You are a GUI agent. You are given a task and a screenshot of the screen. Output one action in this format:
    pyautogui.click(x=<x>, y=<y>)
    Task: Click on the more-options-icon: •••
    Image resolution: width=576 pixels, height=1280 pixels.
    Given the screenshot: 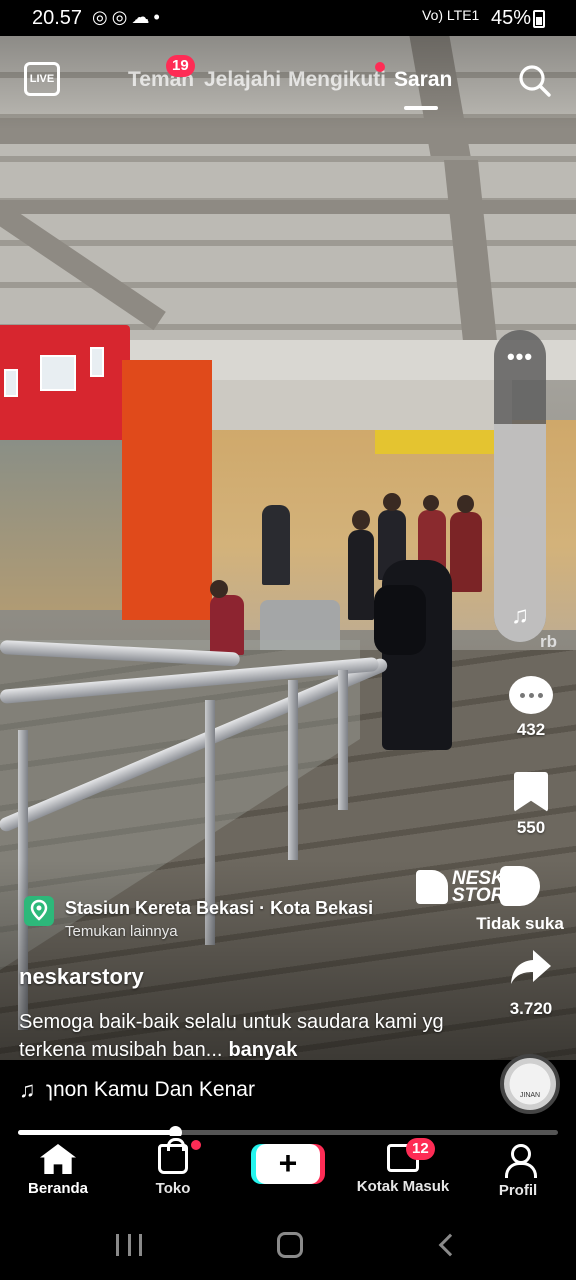 What is the action you would take?
    pyautogui.click(x=520, y=357)
    